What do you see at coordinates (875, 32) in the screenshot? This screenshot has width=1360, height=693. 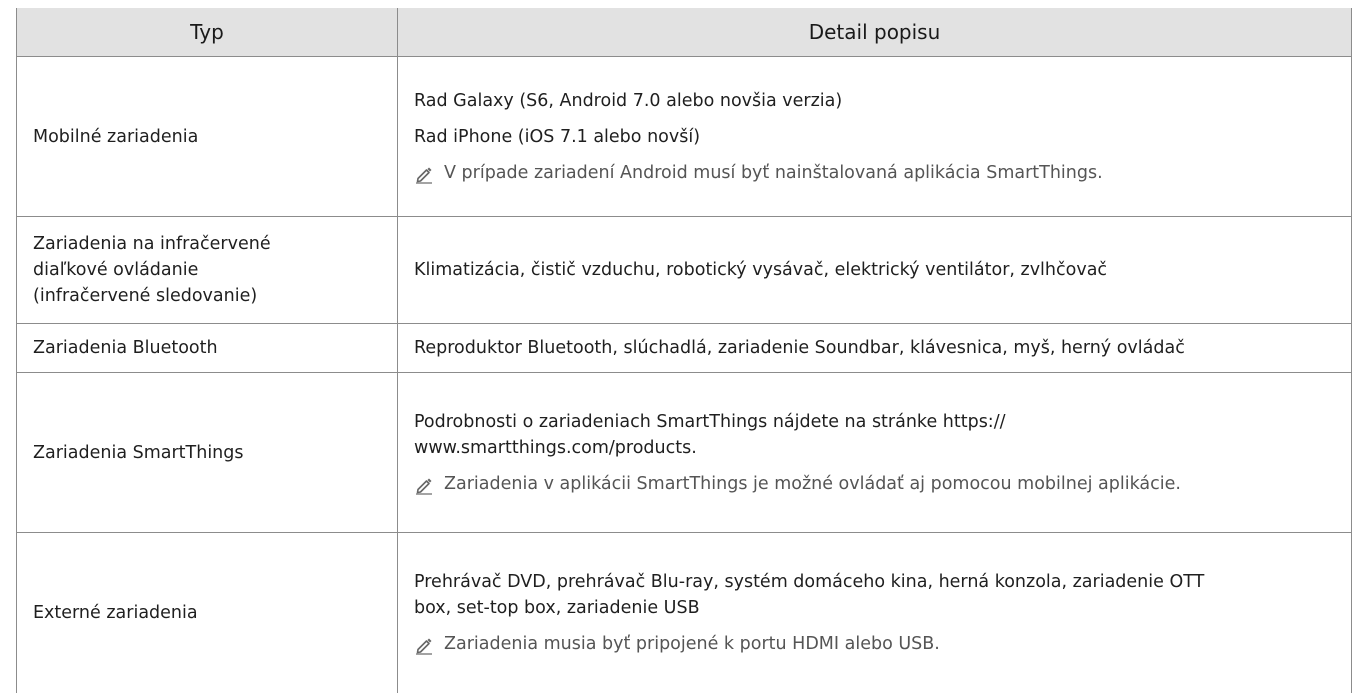 I see `header-detail: Detail popisu` at bounding box center [875, 32].